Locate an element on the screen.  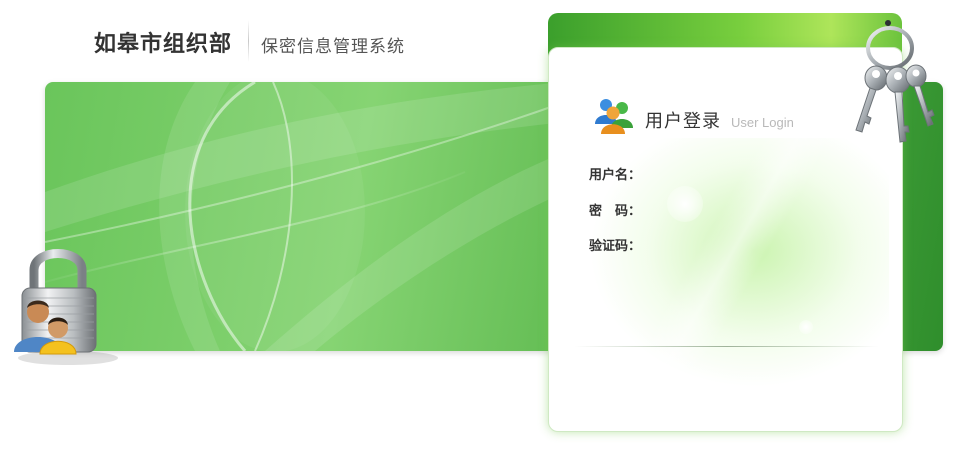
password-input is located at coordinates (716, 207).